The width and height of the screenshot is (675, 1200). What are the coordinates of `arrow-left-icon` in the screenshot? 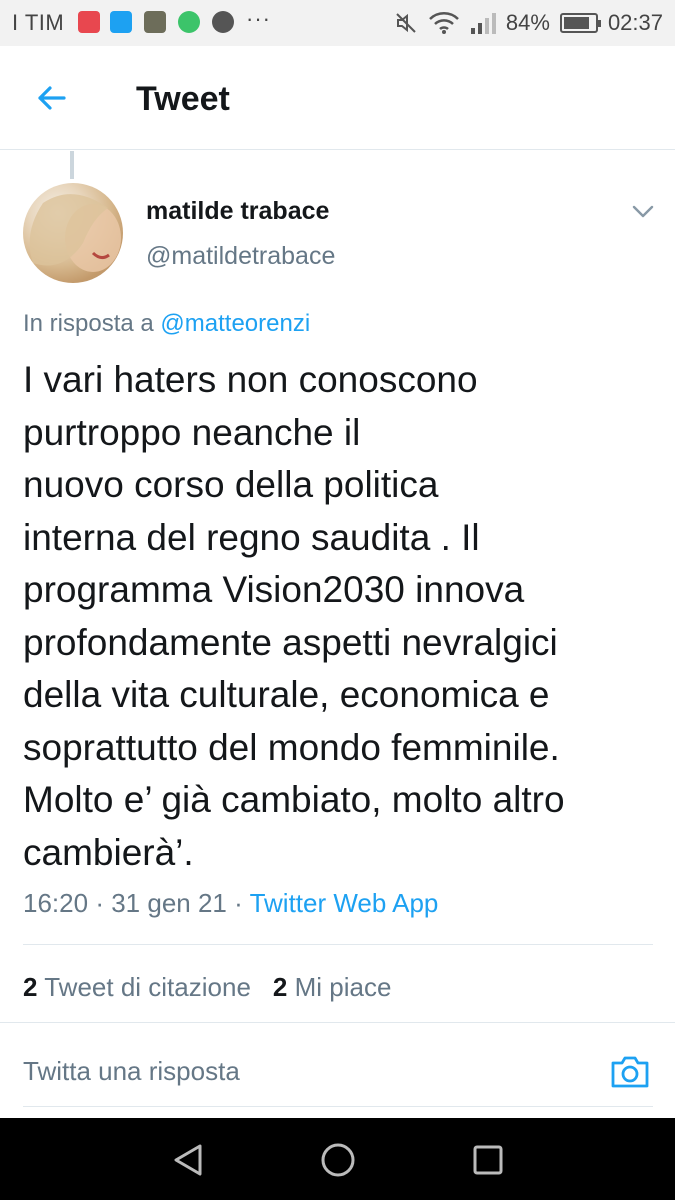 It's located at (52, 98).